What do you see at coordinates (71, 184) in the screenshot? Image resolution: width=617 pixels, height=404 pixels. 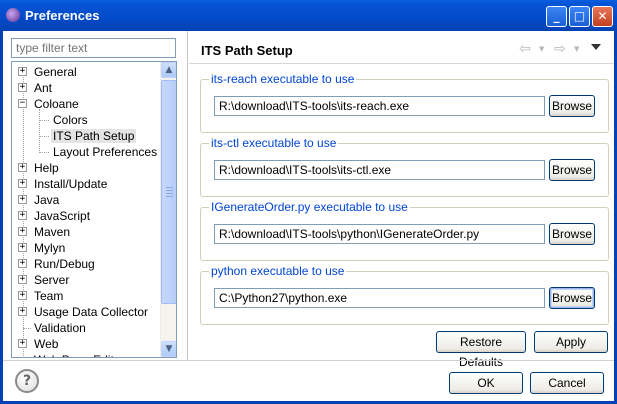 I see `tree-item-label: Install/Update` at bounding box center [71, 184].